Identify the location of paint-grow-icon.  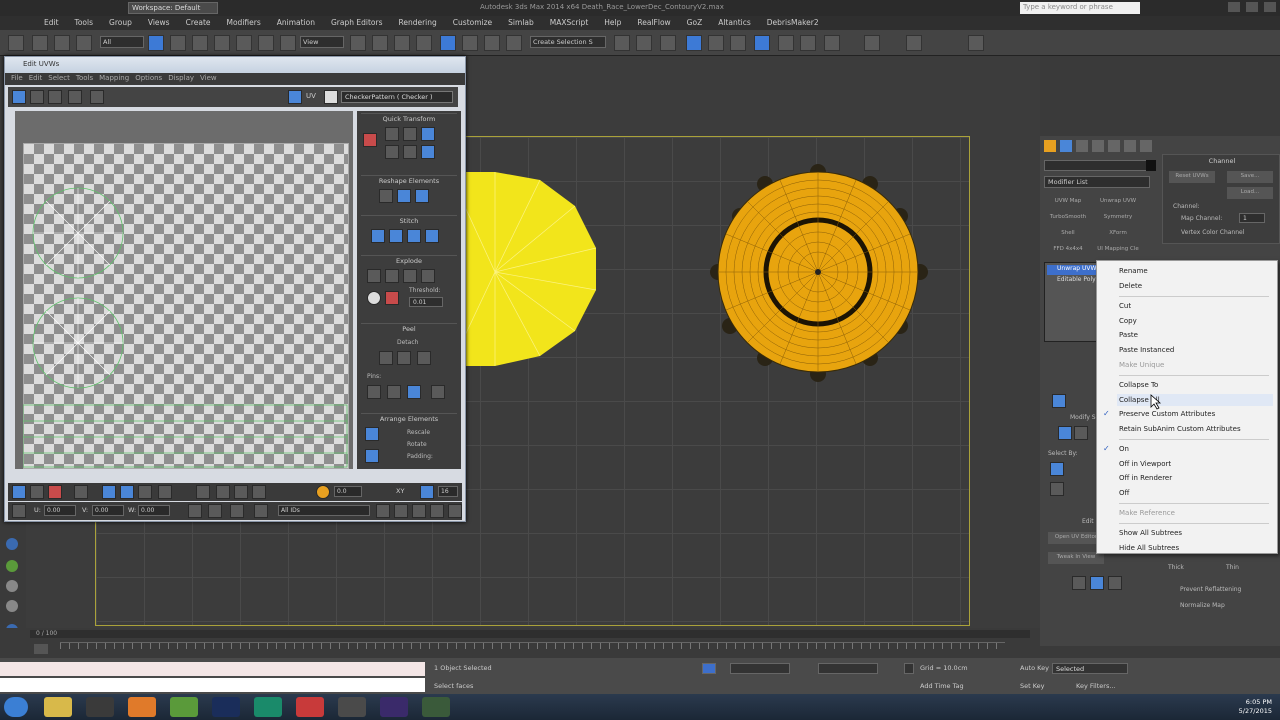
(241, 492).